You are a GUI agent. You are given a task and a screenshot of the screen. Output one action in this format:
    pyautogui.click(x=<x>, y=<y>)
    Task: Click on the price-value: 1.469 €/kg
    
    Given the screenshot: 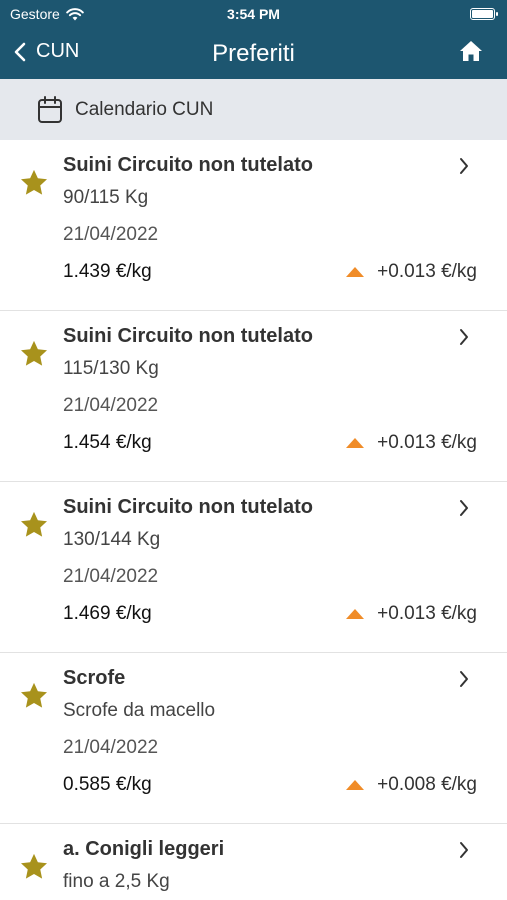 What is the action you would take?
    pyautogui.click(x=107, y=613)
    